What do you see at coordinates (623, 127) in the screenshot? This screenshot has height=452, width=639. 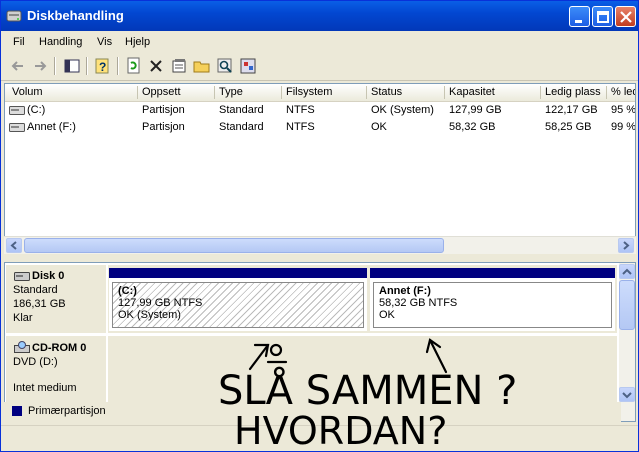 I see `cell-prosent-ledig: 99 %` at bounding box center [623, 127].